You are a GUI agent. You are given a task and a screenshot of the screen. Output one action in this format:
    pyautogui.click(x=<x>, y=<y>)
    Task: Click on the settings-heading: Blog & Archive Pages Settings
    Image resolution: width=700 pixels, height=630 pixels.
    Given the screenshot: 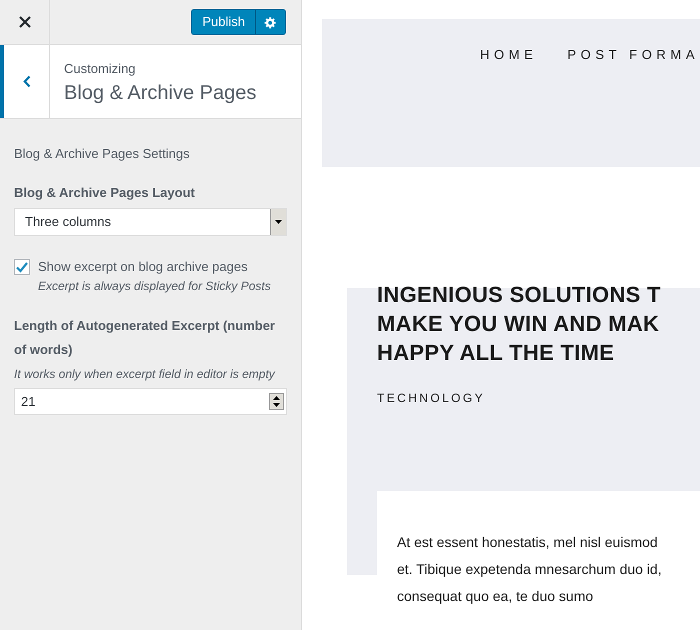 What is the action you would take?
    pyautogui.click(x=102, y=154)
    